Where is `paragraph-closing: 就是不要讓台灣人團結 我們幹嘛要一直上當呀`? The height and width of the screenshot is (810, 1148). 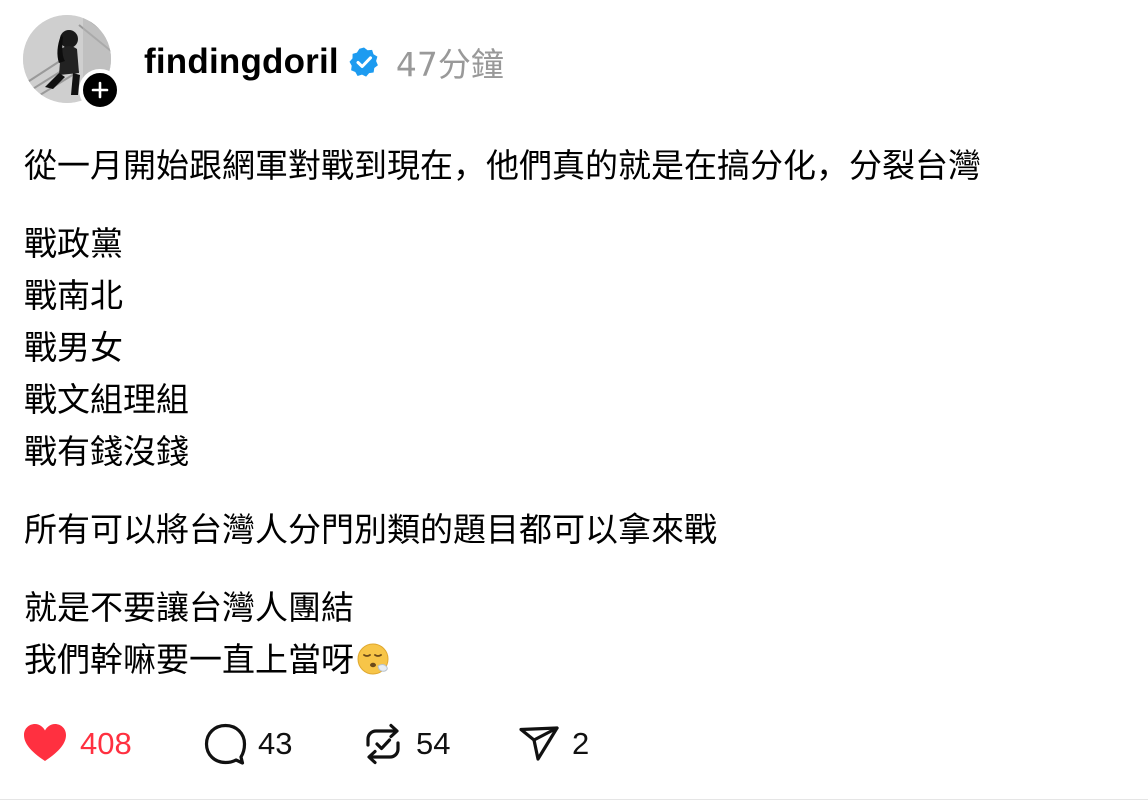
paragraph-closing: 就是不要讓台灣人團結 我們幹嘛要一直上當呀 is located at coordinates (579, 634).